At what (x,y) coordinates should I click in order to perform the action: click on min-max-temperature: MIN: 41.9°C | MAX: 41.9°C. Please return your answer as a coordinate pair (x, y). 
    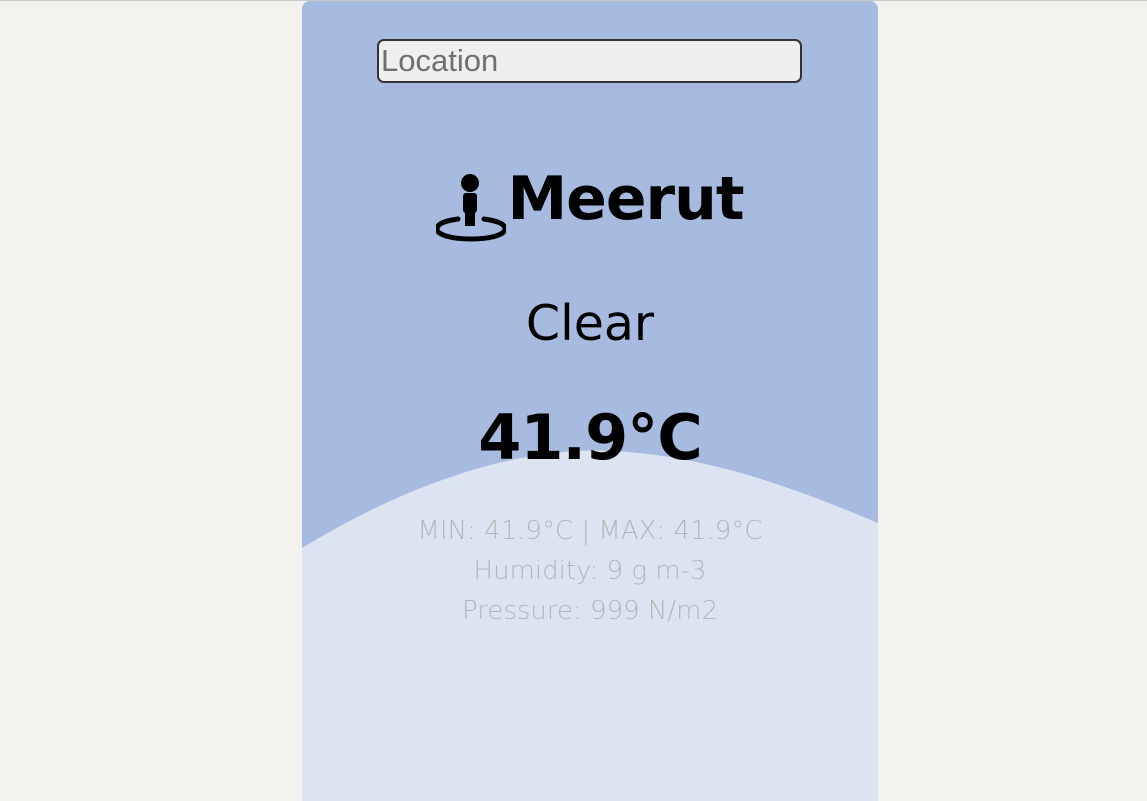
    Looking at the image, I should click on (590, 531).